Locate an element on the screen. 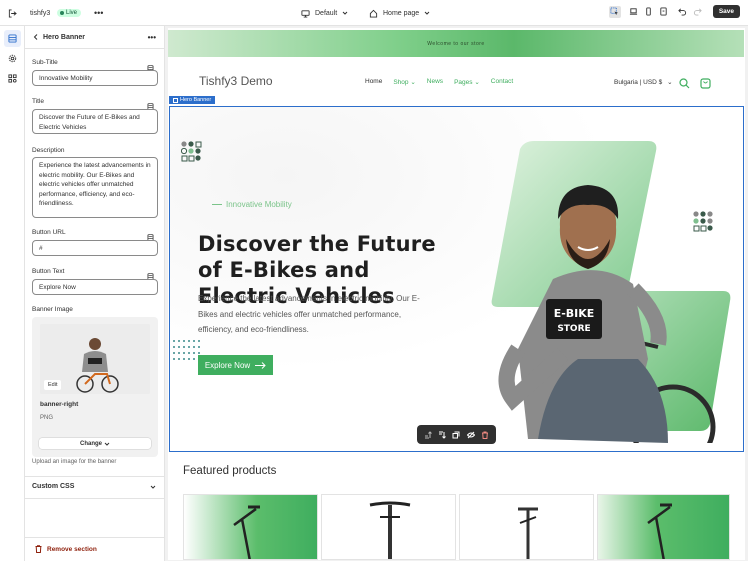 This screenshot has height=561, width=748. image-help-text: Upload an image for the banner is located at coordinates (74, 462).